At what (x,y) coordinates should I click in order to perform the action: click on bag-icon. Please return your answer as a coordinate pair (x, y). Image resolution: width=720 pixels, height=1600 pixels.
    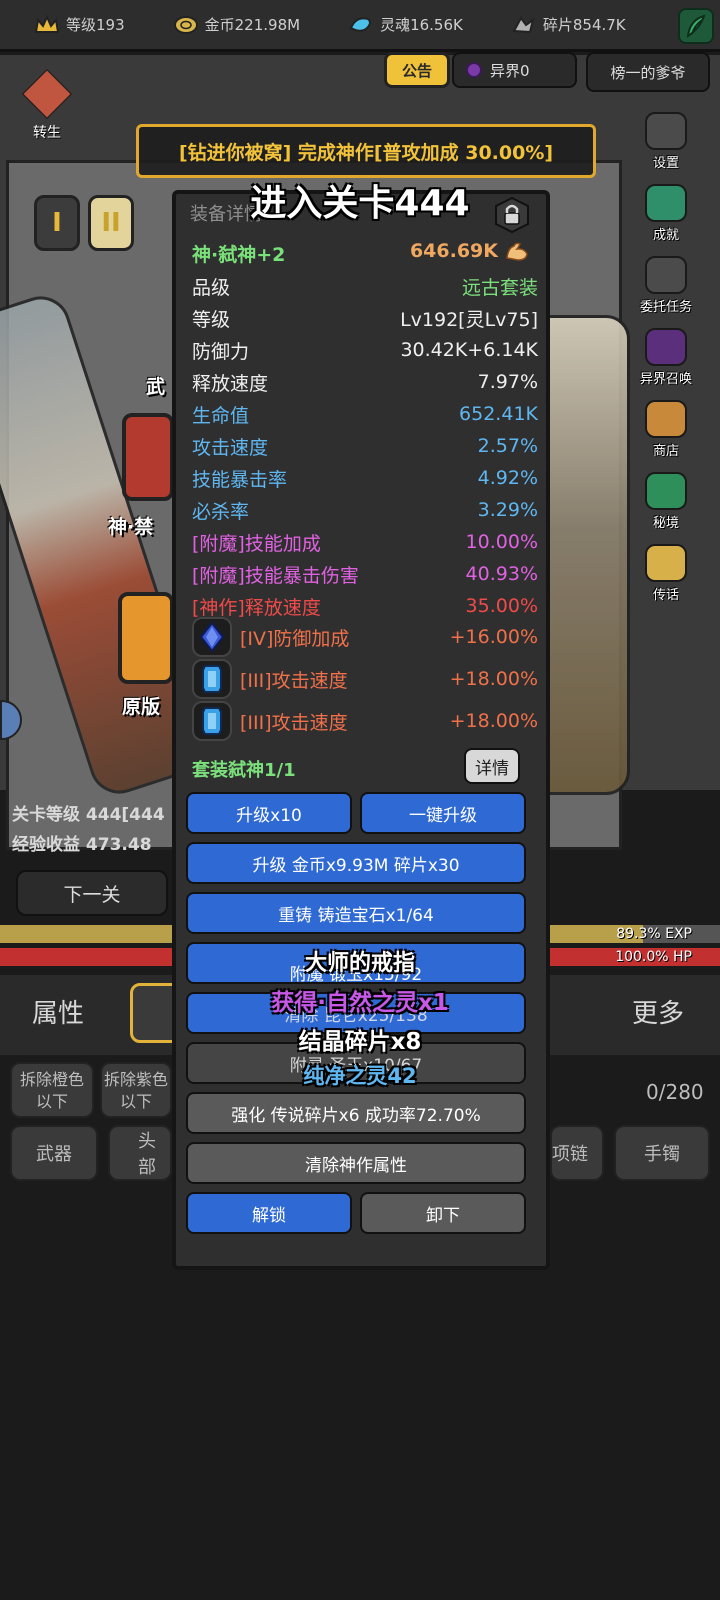
    Looking at the image, I should click on (666, 418).